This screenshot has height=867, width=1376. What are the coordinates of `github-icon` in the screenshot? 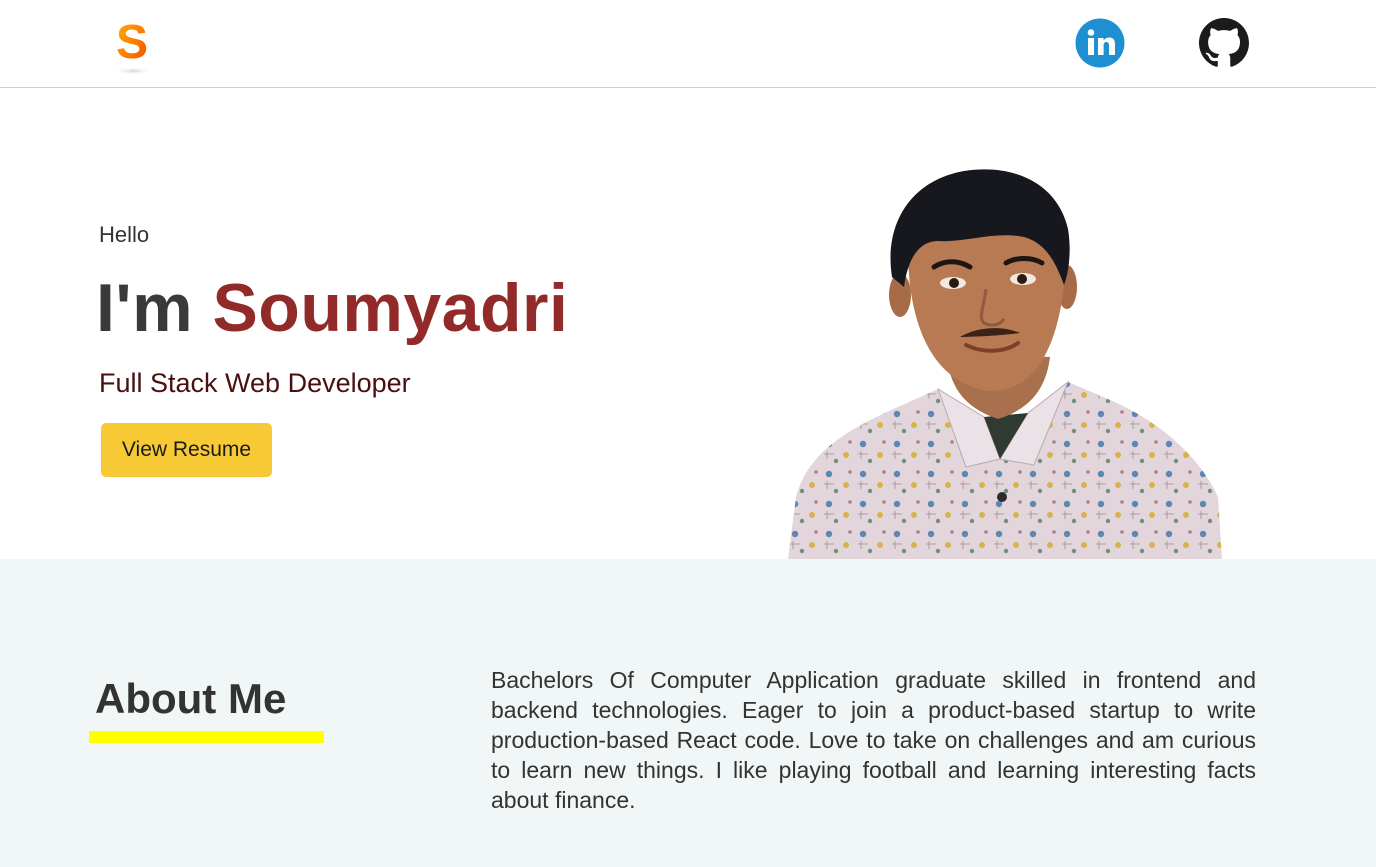 It's located at (1224, 42).